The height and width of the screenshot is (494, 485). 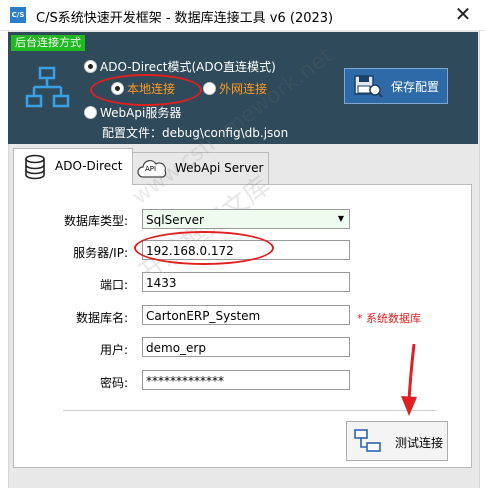 What do you see at coordinates (249, 410) in the screenshot?
I see `divider` at bounding box center [249, 410].